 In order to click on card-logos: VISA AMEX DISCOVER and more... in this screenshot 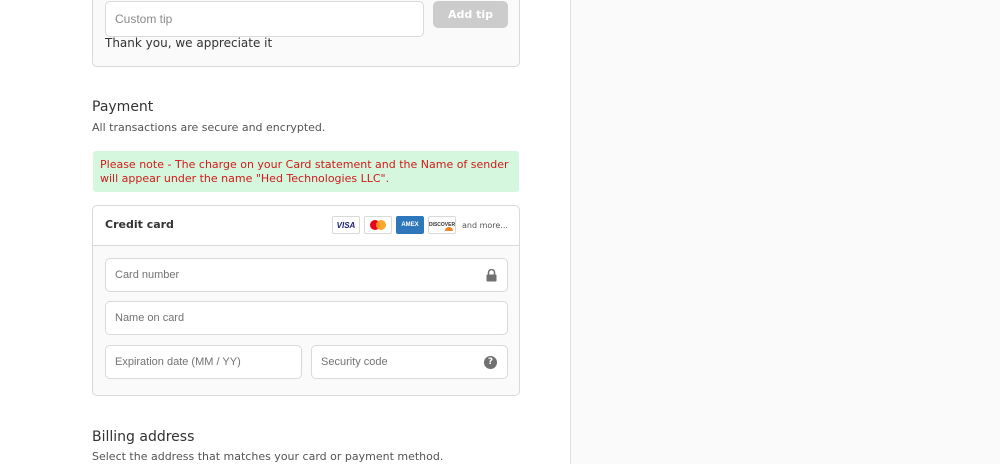, I will do `click(420, 225)`.